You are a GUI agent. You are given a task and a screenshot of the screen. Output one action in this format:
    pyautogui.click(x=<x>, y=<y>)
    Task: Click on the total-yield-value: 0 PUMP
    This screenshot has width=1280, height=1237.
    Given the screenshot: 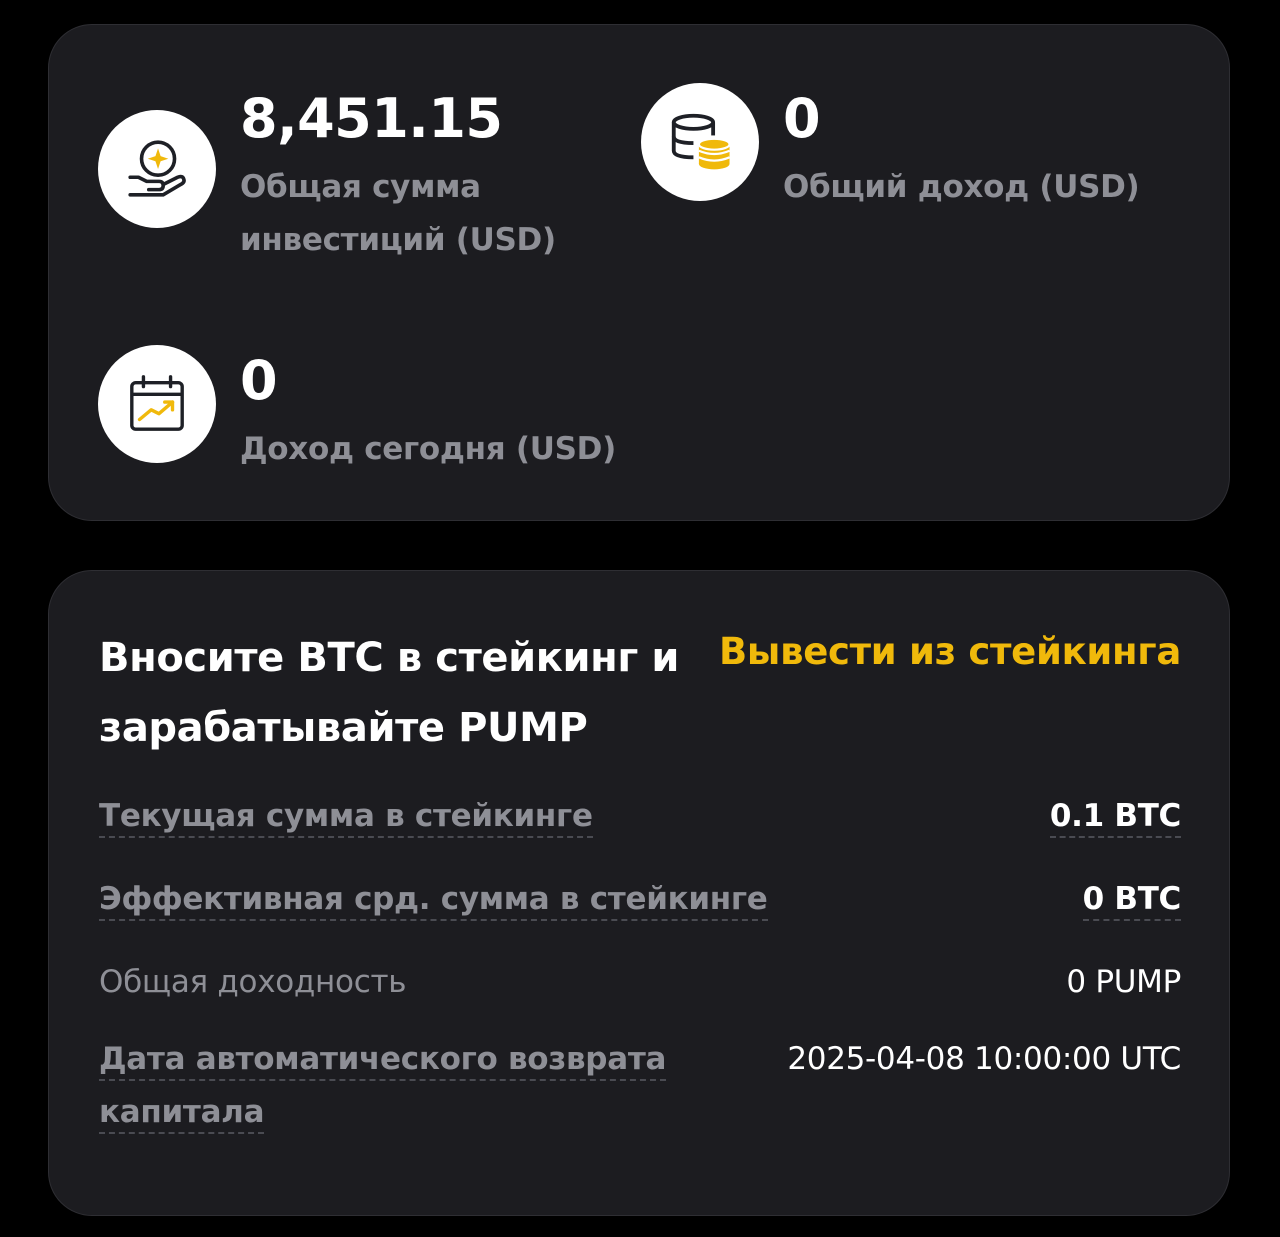 What is the action you would take?
    pyautogui.click(x=1123, y=982)
    